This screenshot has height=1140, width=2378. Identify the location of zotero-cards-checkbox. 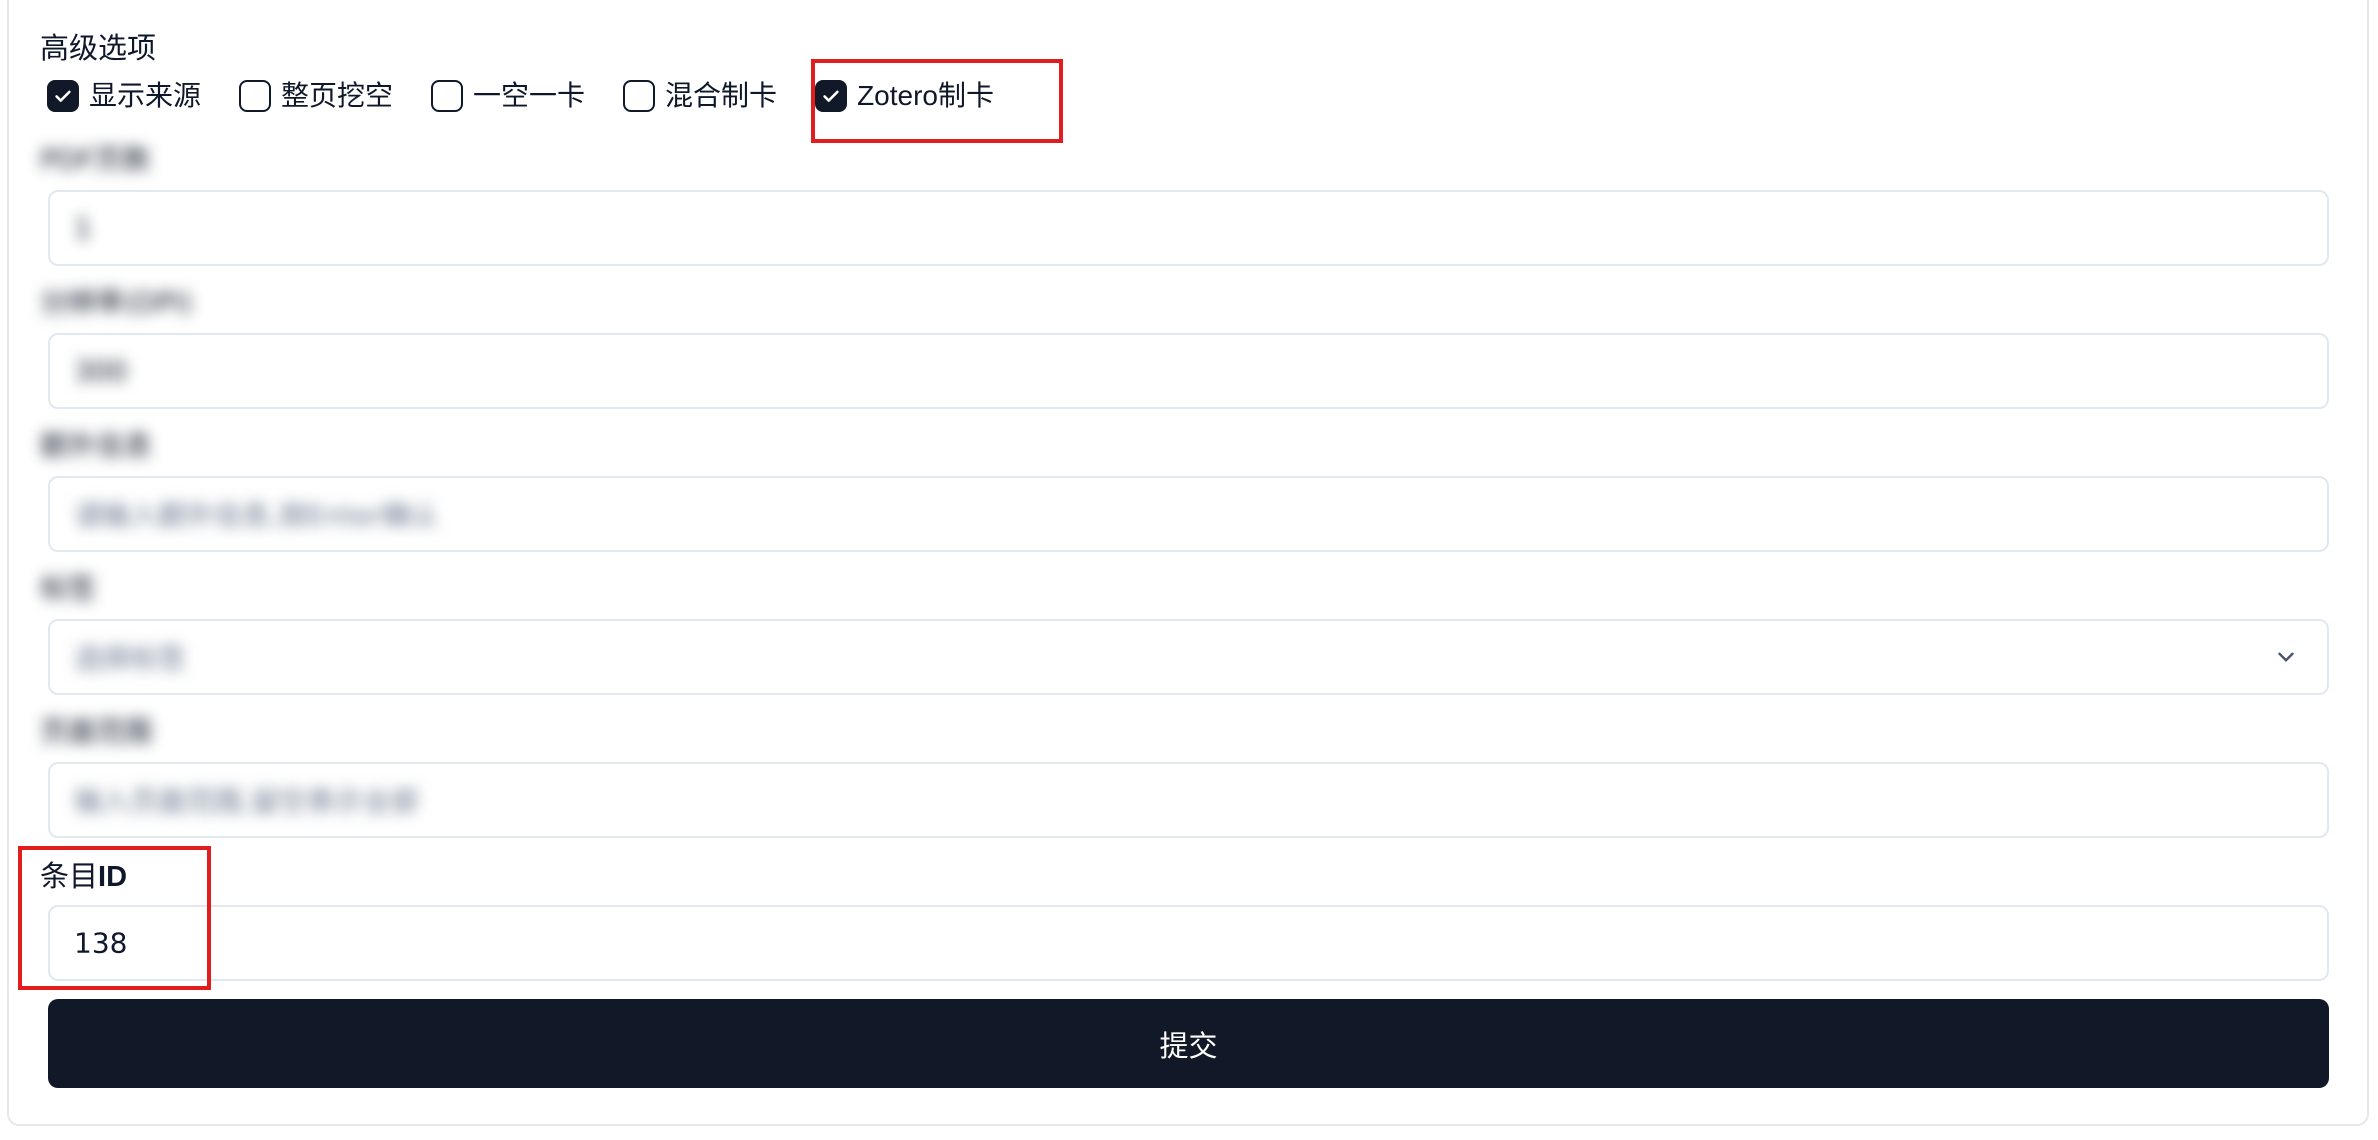
(831, 96).